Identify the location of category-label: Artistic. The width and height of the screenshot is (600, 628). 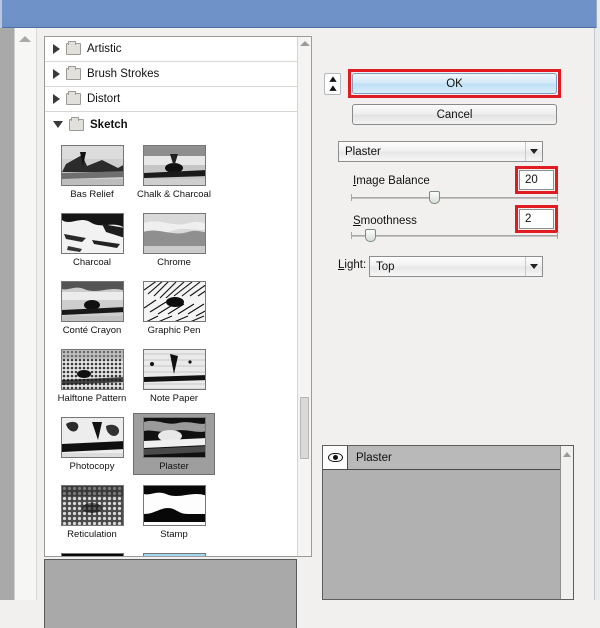
(104, 49).